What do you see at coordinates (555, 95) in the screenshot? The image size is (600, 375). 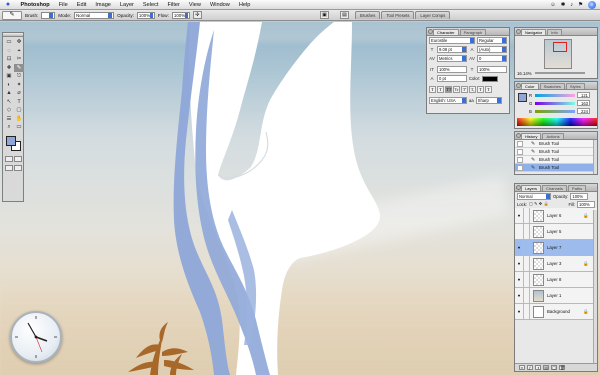 I see `red-slider` at bounding box center [555, 95].